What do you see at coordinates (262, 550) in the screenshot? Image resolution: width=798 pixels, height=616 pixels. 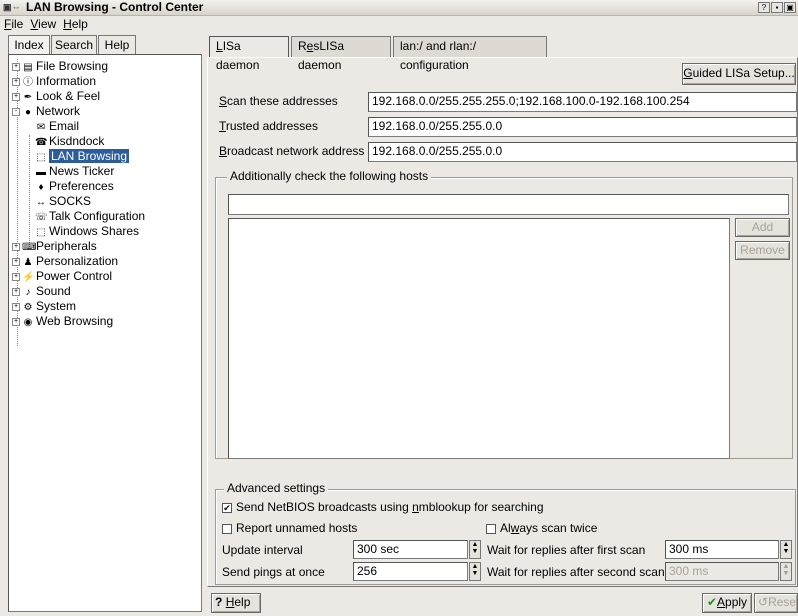 I see `update-interval-label: Update interval` at bounding box center [262, 550].